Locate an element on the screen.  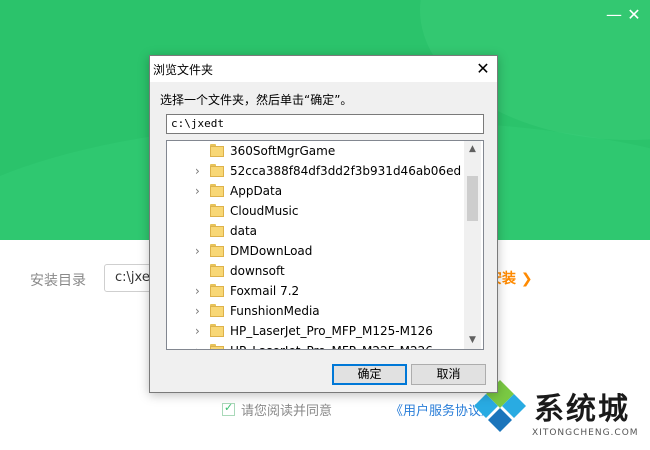
folder-name: FunshionMedia is located at coordinates (275, 311).